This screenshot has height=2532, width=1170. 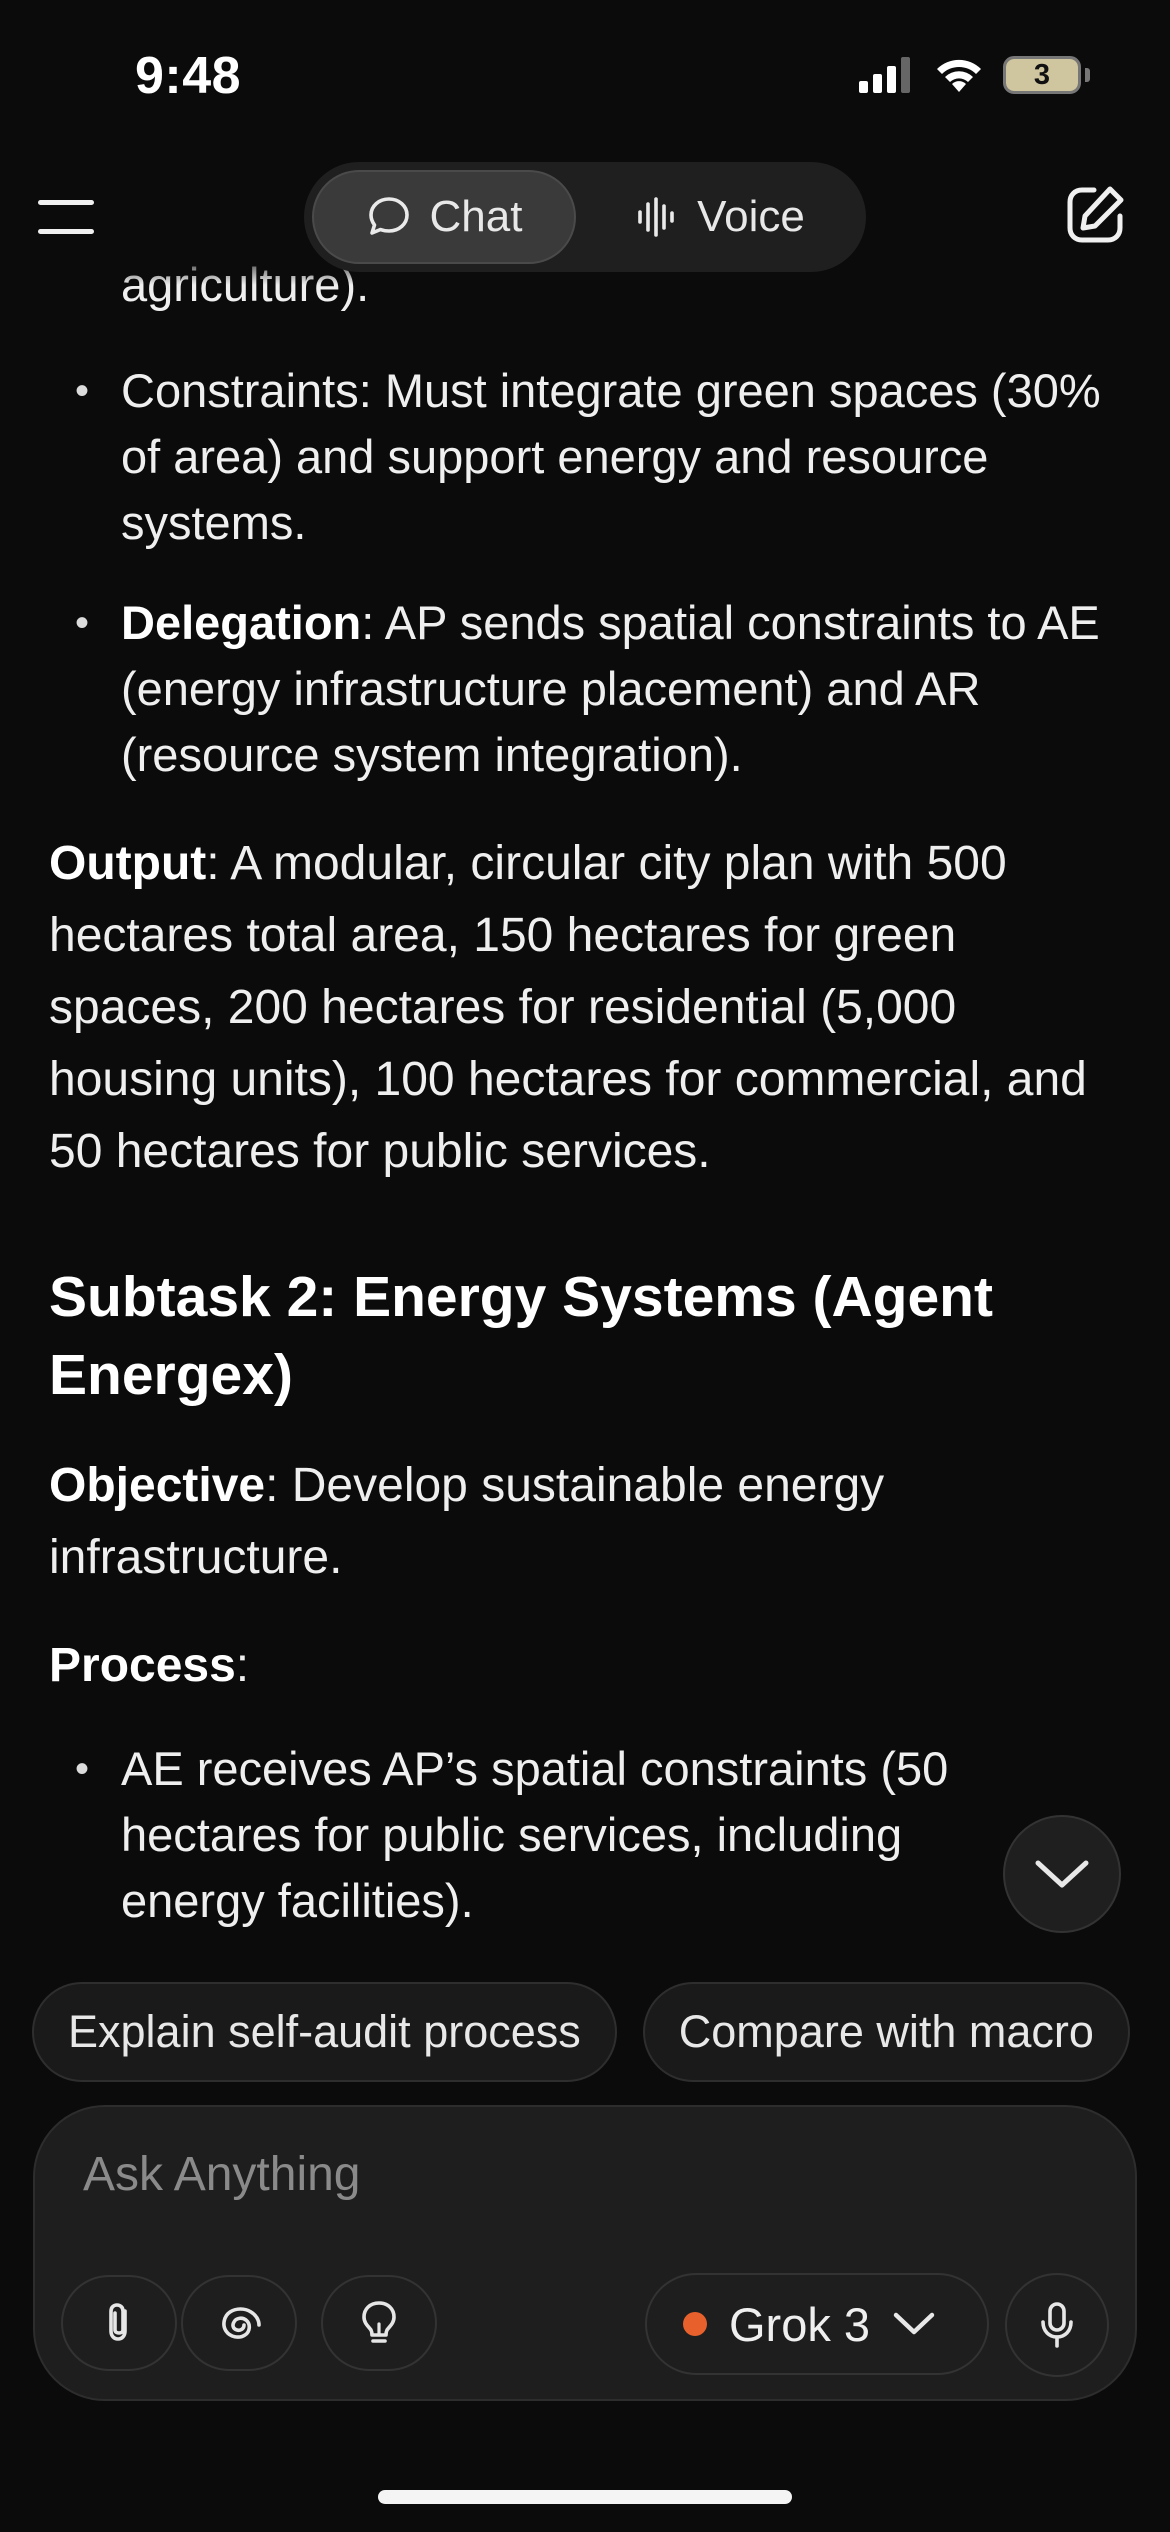 What do you see at coordinates (142, 1665) in the screenshot?
I see `process-label: Process` at bounding box center [142, 1665].